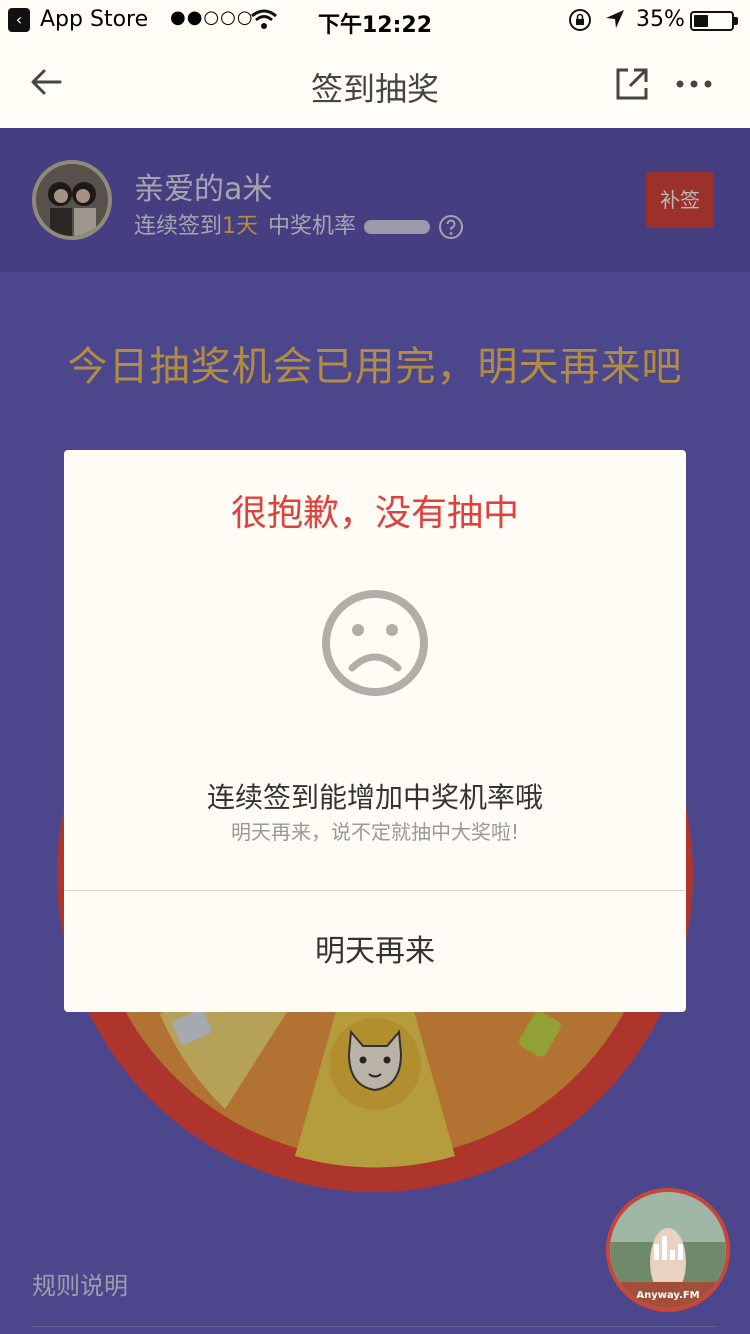 The image size is (750, 1334). What do you see at coordinates (374, 513) in the screenshot?
I see `dialog-title: 很抱歉，没有抽中` at bounding box center [374, 513].